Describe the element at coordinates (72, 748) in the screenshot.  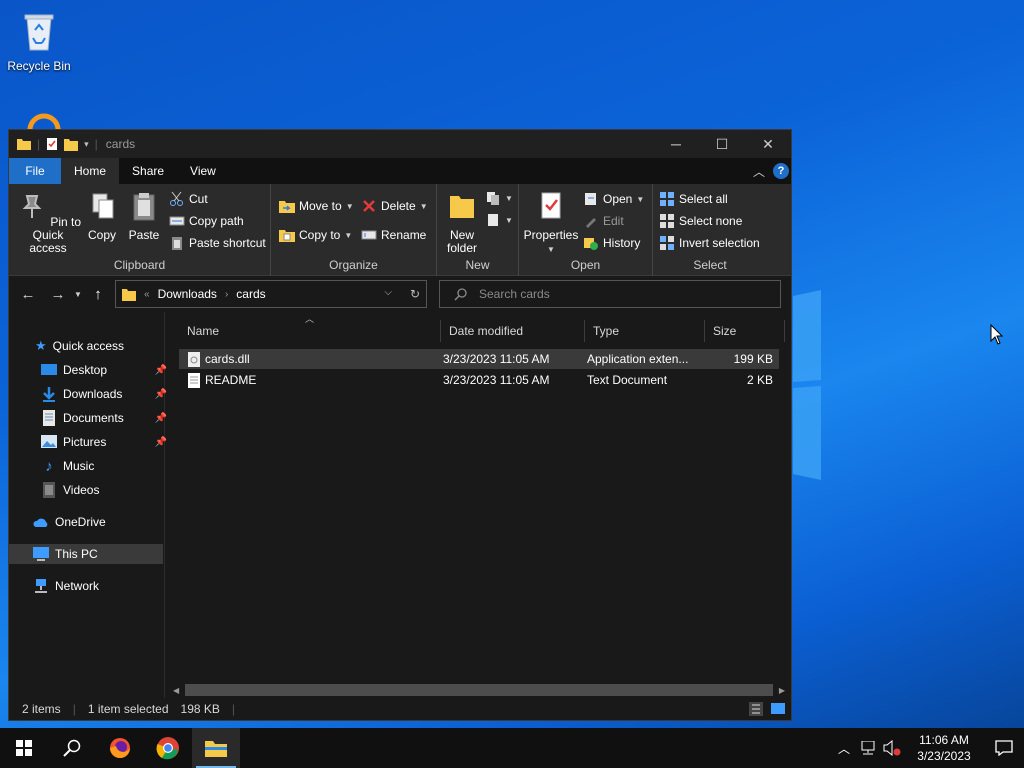
I see `search-button` at that location.